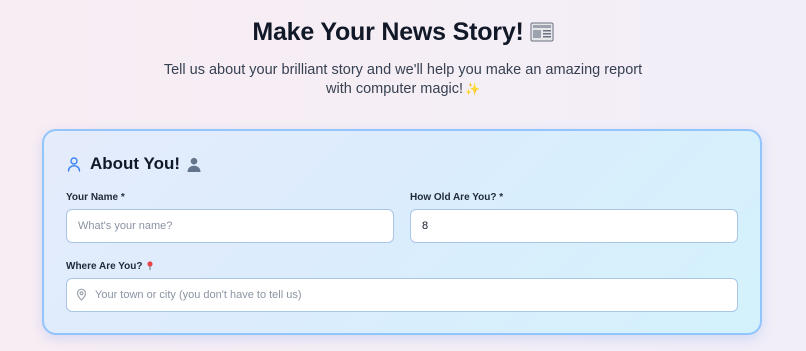  I want to click on page-title: Make Your News Story!, so click(403, 32).